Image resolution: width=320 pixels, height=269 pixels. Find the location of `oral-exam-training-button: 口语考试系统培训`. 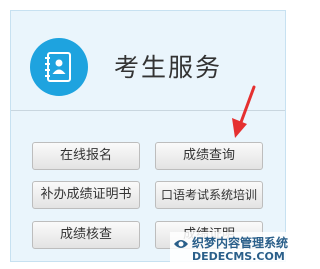

oral-exam-training-button: 口语考试系统培训 is located at coordinates (209, 195).